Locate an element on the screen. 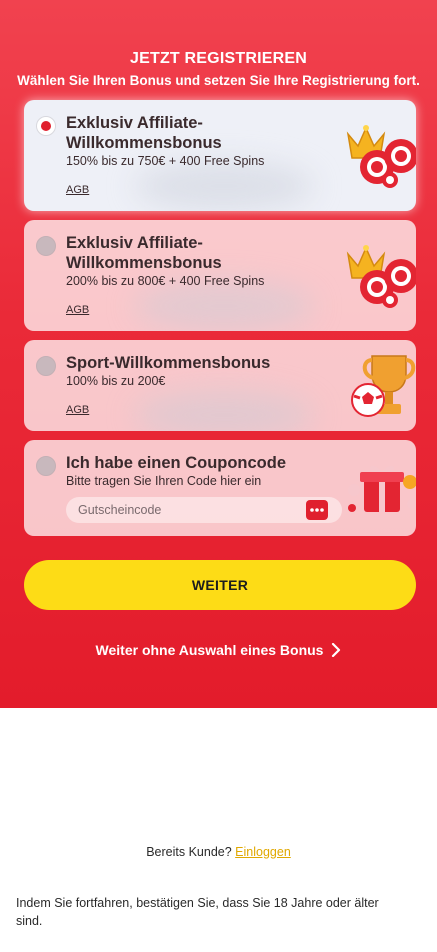 This screenshot has width=437, height=952. coupon-field is located at coordinates (204, 510).